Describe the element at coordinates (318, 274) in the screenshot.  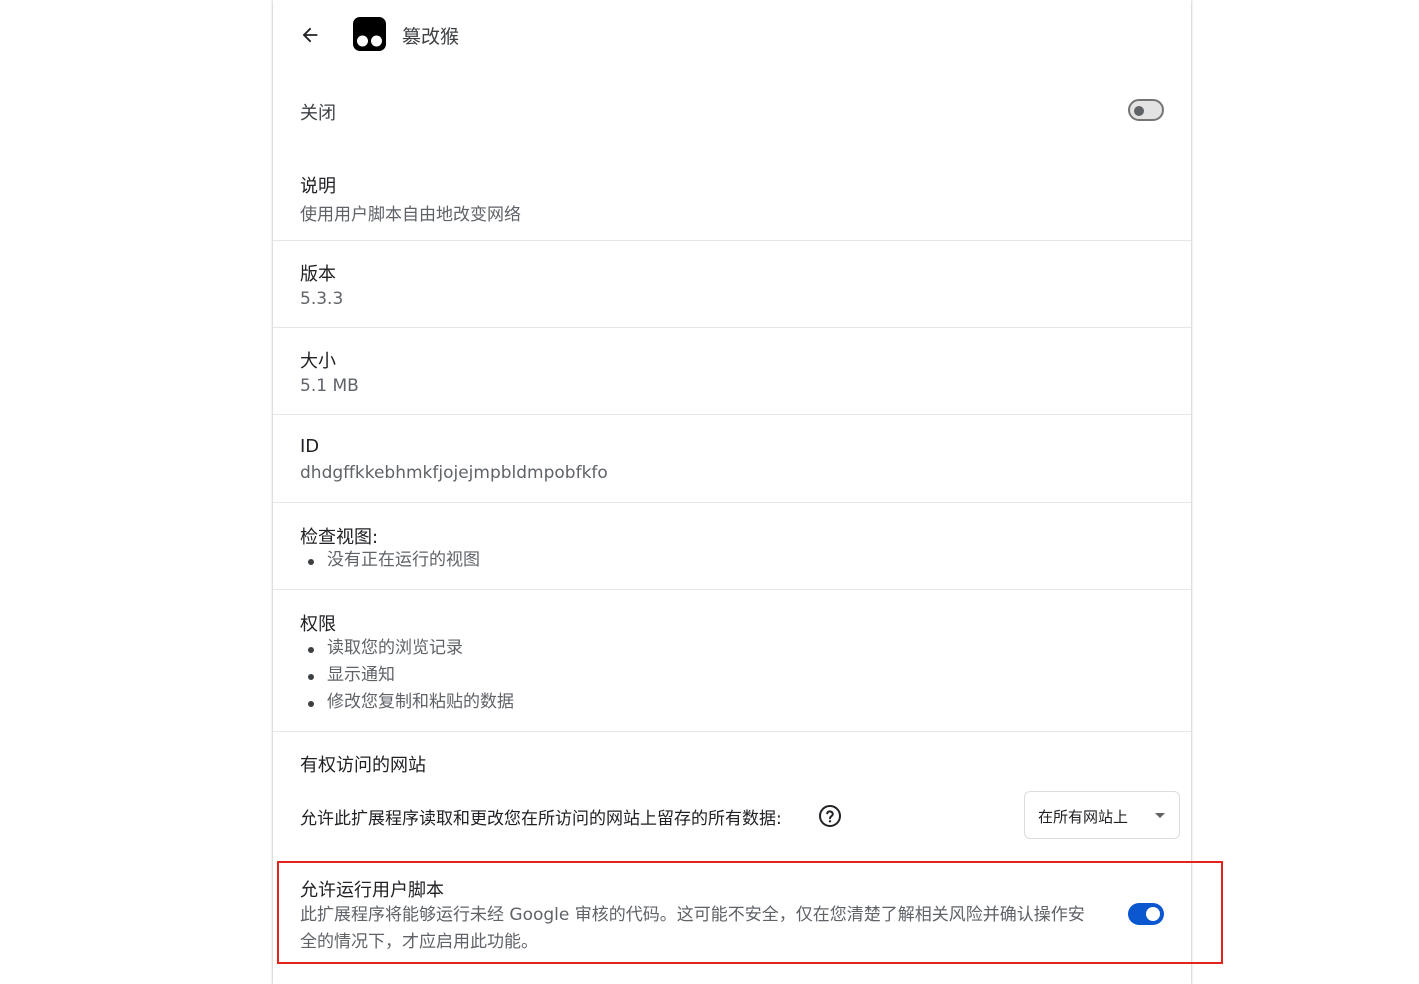
I see `version-title: 版本` at that location.